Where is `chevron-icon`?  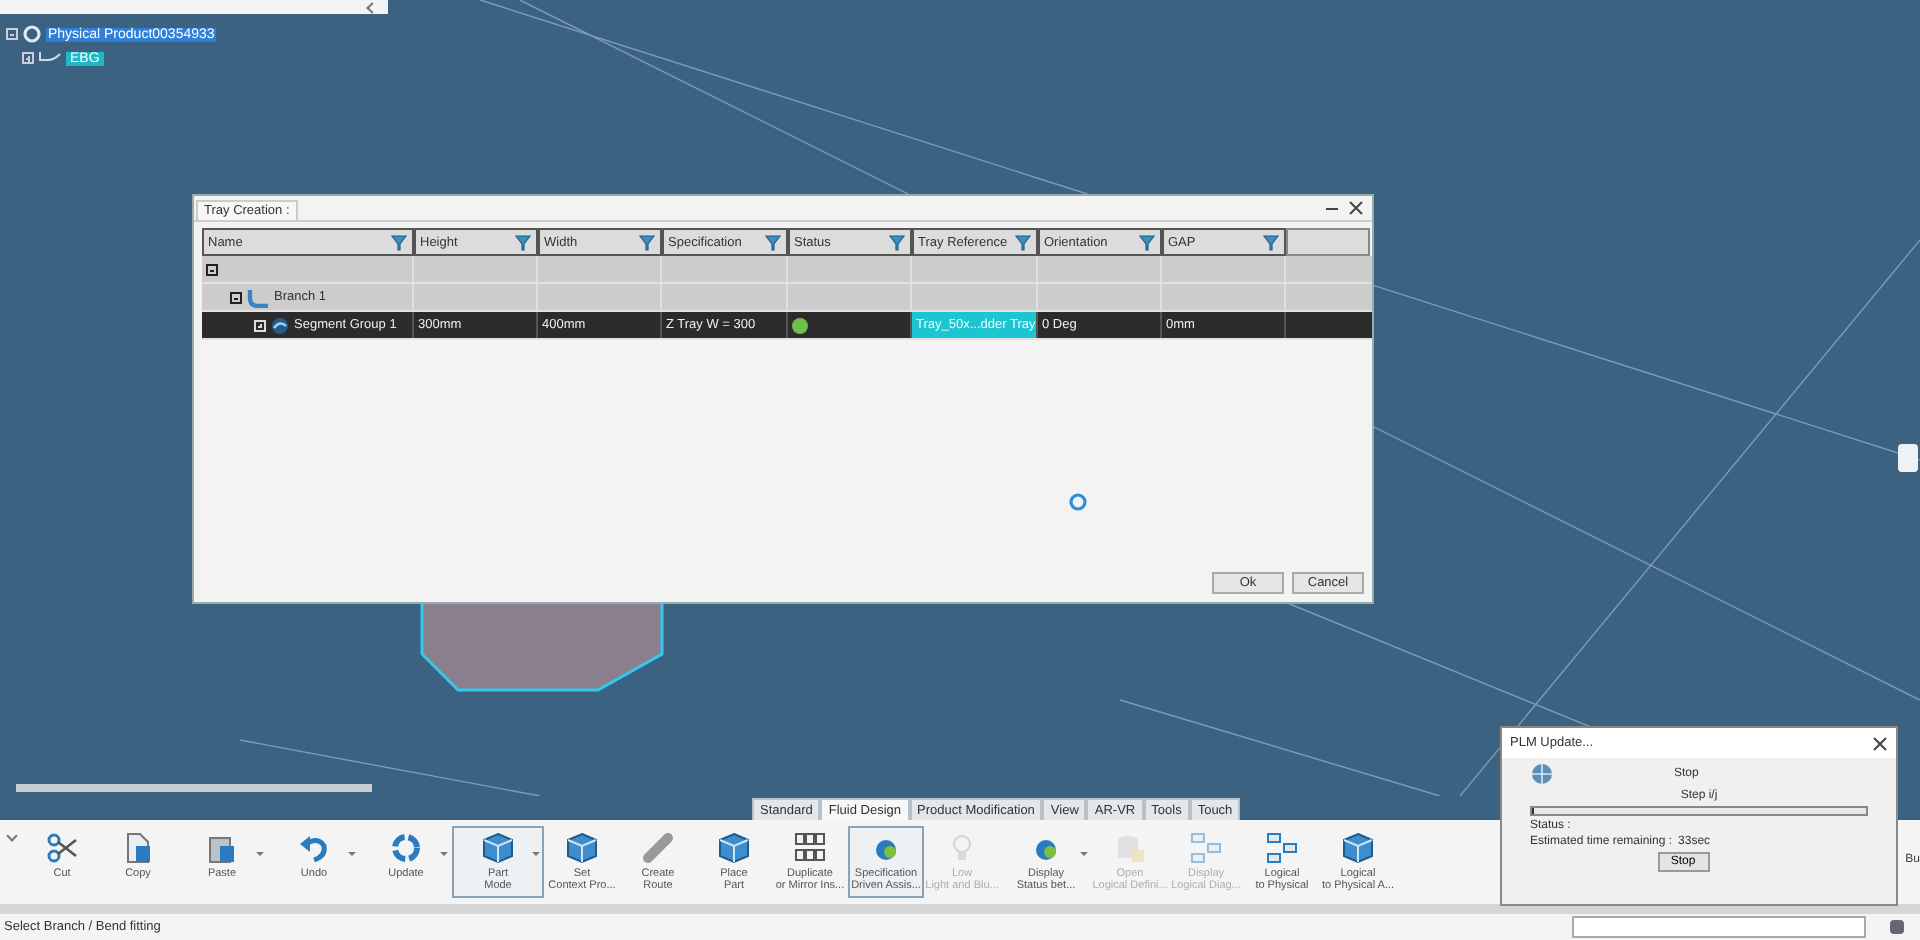
chevron-icon is located at coordinates (372, 7).